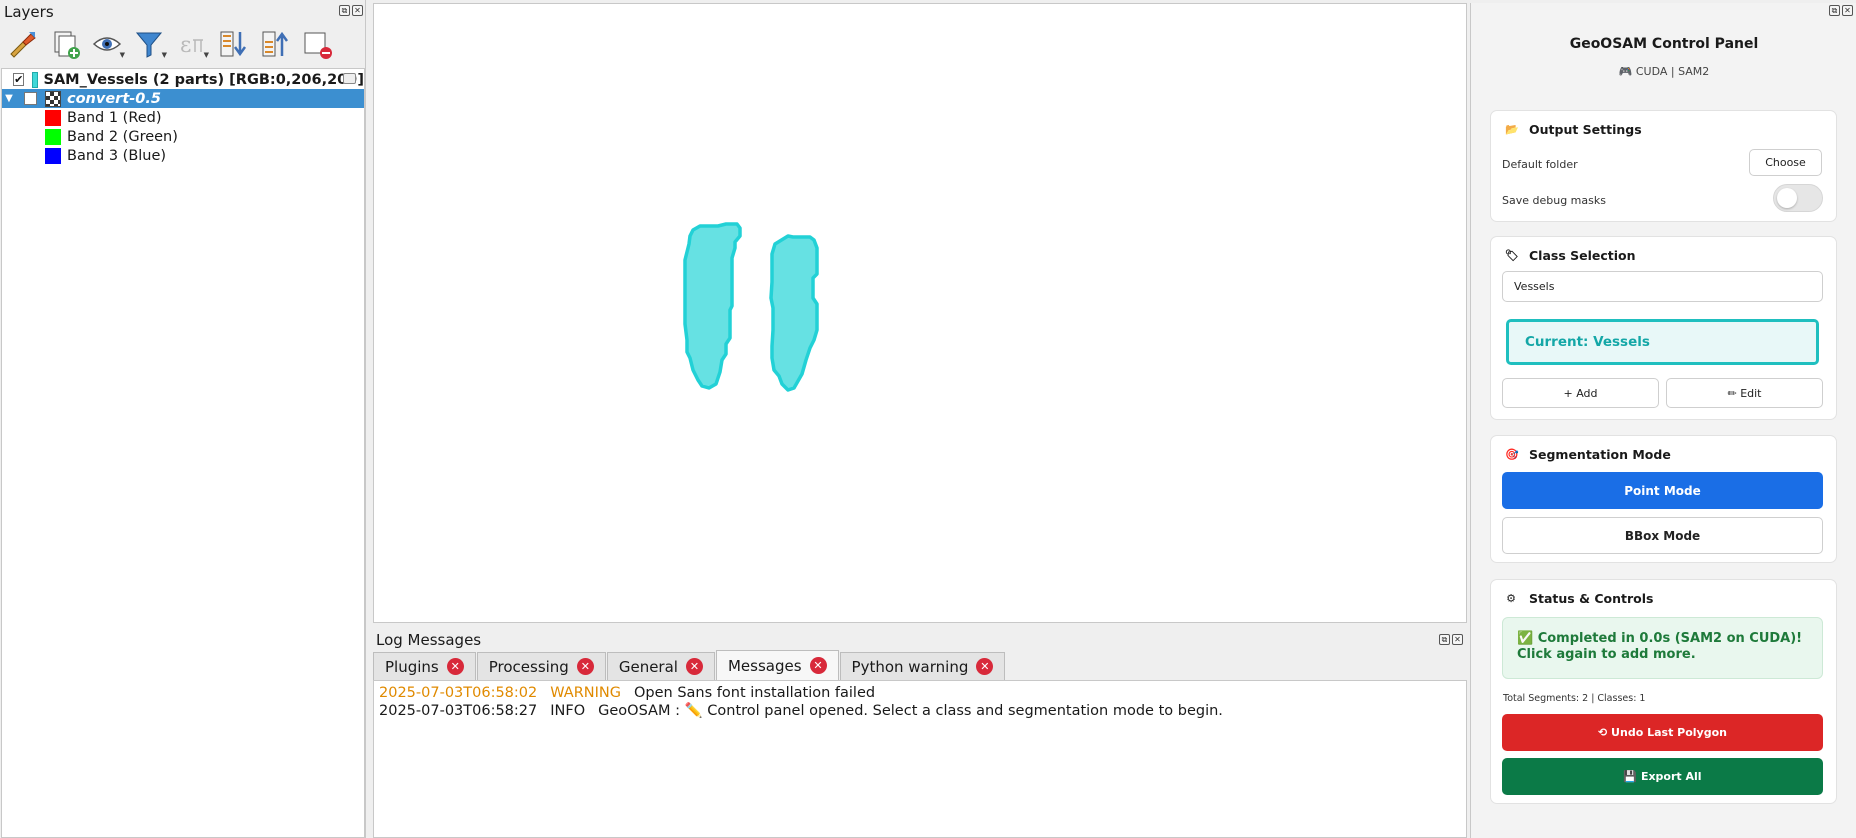 The image size is (1856, 838). I want to click on point-mode-button: Point Mode, so click(1662, 490).